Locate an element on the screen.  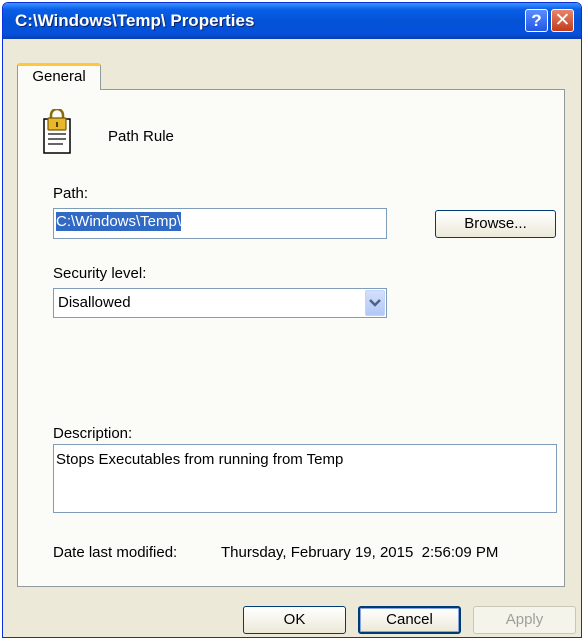
title-bar: C:\Windows\Temp\ Properties ? ✕ is located at coordinates (292, 21).